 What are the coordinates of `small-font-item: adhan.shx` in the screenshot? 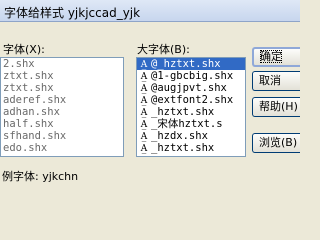 It's located at (62, 112).